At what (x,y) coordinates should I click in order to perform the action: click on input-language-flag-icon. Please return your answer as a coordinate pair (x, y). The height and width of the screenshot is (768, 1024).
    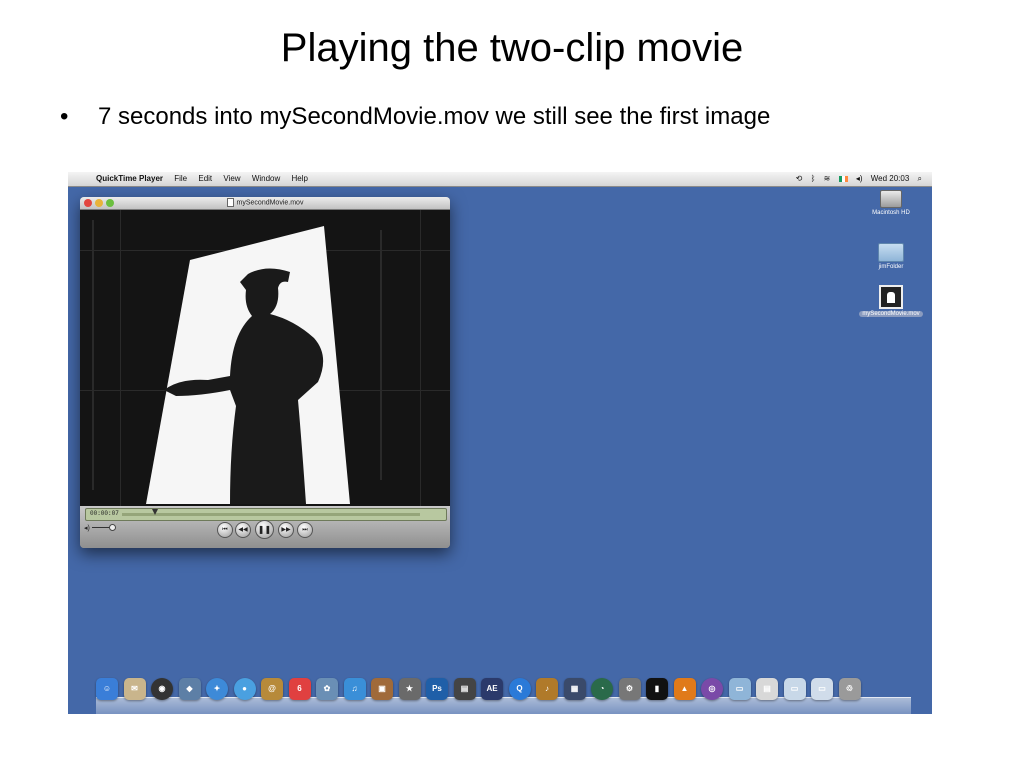
    Looking at the image, I should click on (843, 178).